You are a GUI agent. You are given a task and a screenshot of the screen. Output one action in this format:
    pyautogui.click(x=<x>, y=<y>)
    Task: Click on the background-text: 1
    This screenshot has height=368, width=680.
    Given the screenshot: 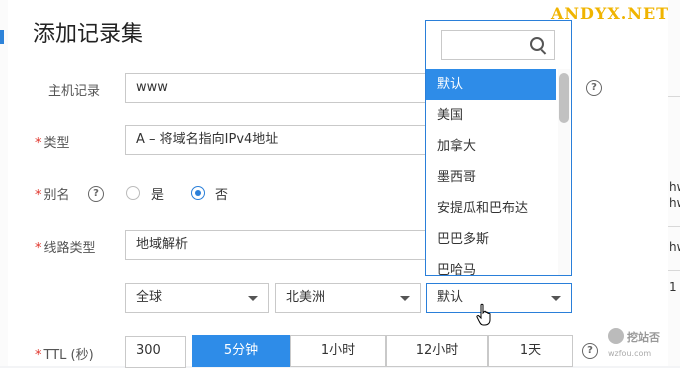 What is the action you would take?
    pyautogui.click(x=673, y=287)
    